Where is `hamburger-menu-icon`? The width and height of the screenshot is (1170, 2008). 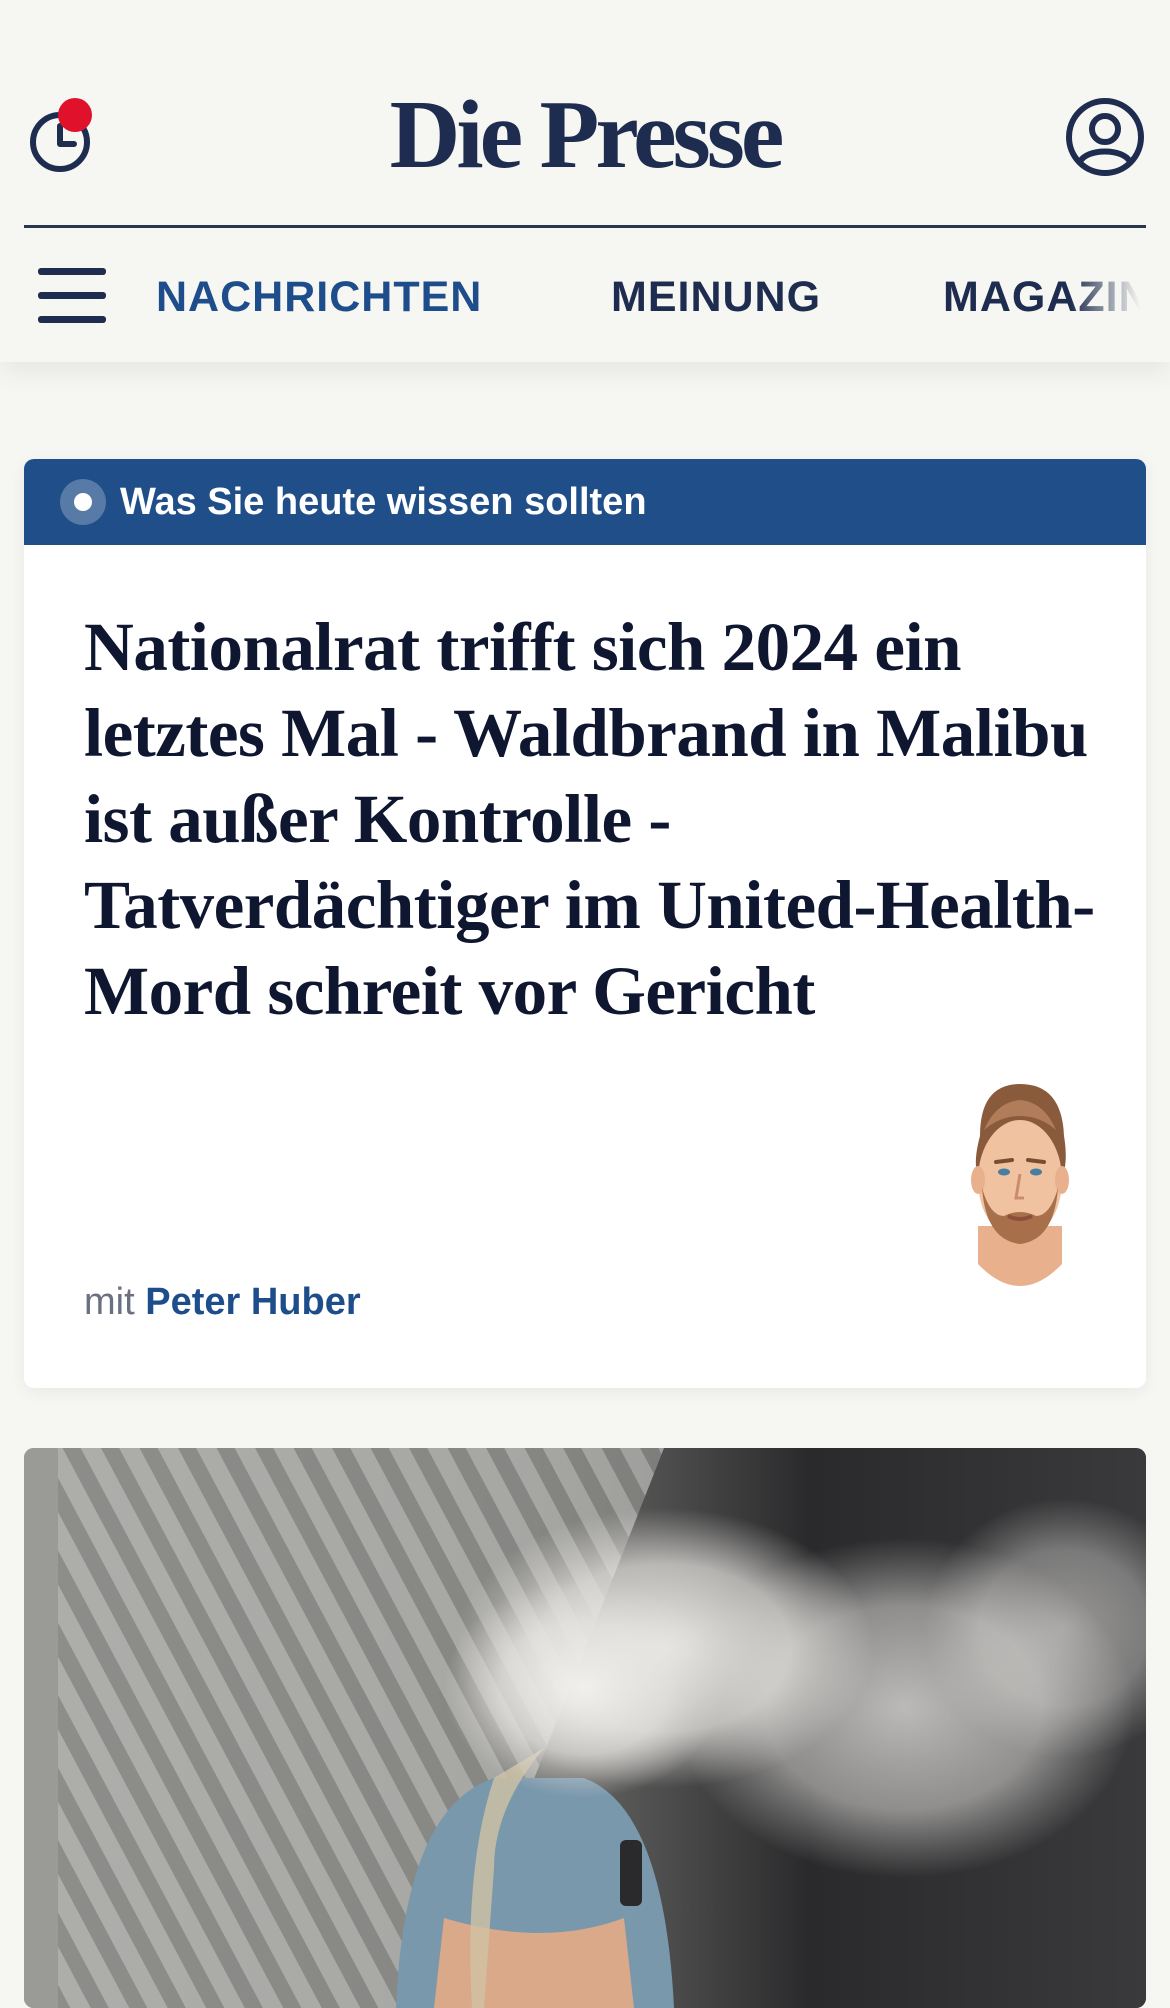 hamburger-menu-icon is located at coordinates (72, 296).